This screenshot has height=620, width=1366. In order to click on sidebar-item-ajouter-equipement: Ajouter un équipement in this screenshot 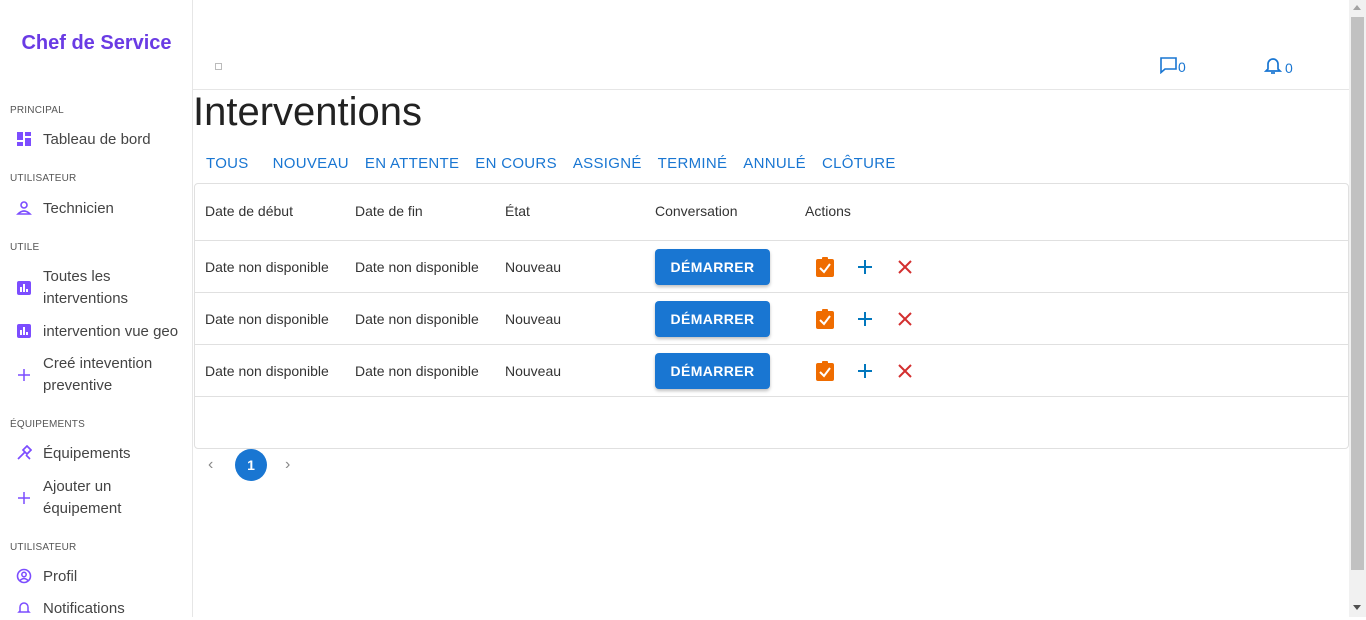, I will do `click(102, 498)`.